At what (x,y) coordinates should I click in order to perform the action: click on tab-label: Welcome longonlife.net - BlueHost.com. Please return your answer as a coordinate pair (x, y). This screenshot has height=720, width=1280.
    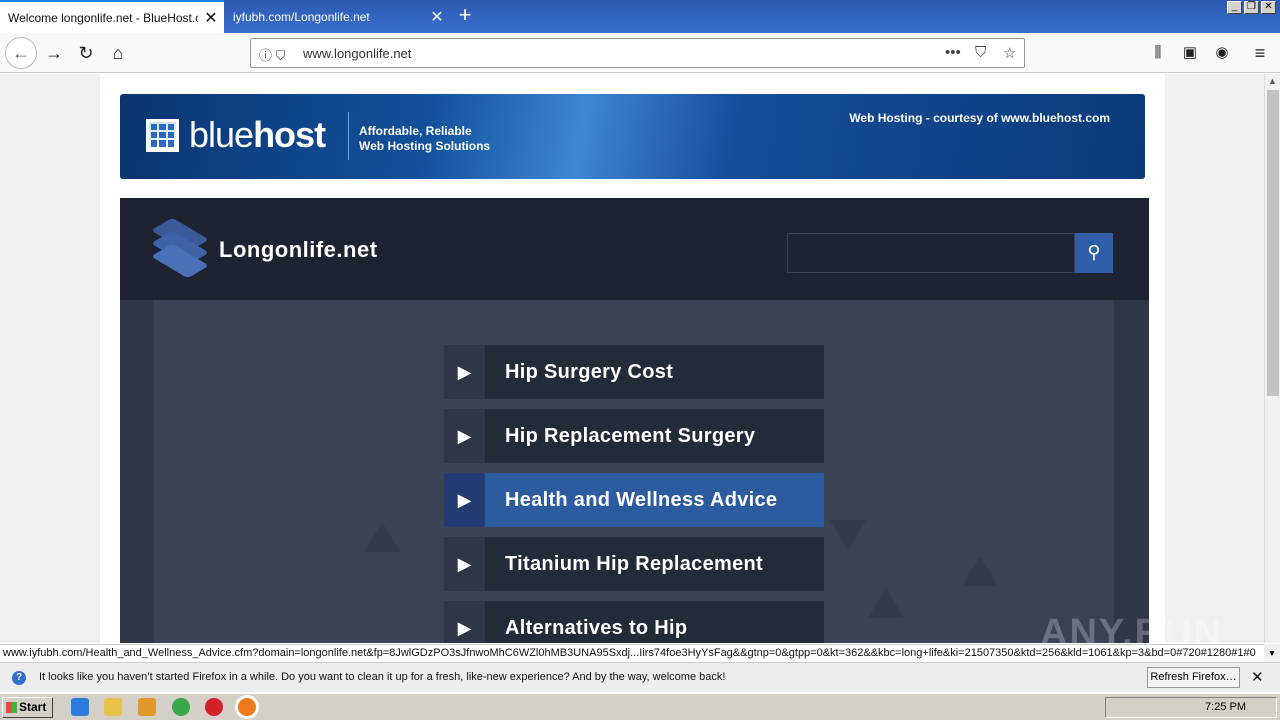
    Looking at the image, I should click on (103, 17).